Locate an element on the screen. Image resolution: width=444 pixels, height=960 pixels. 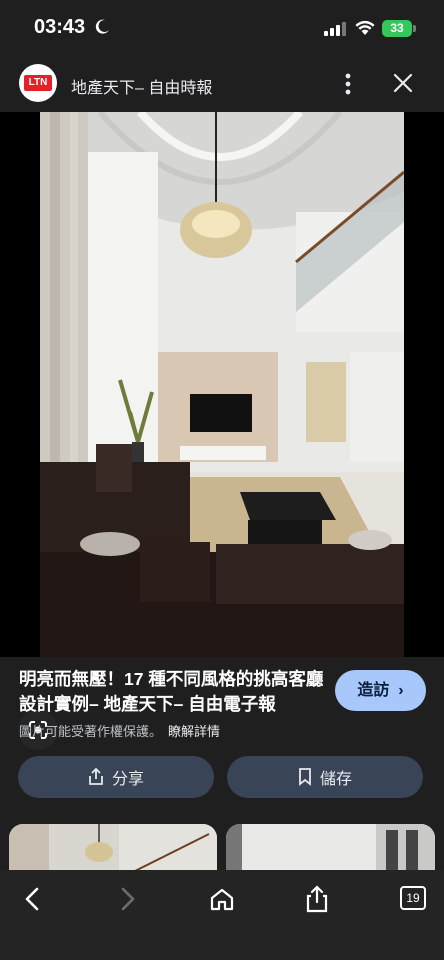
image-title: 明亮而無壓！17 種不同風格的挑高客廳設計實例– 地產天下– 自由電子報 is located at coordinates (174, 692).